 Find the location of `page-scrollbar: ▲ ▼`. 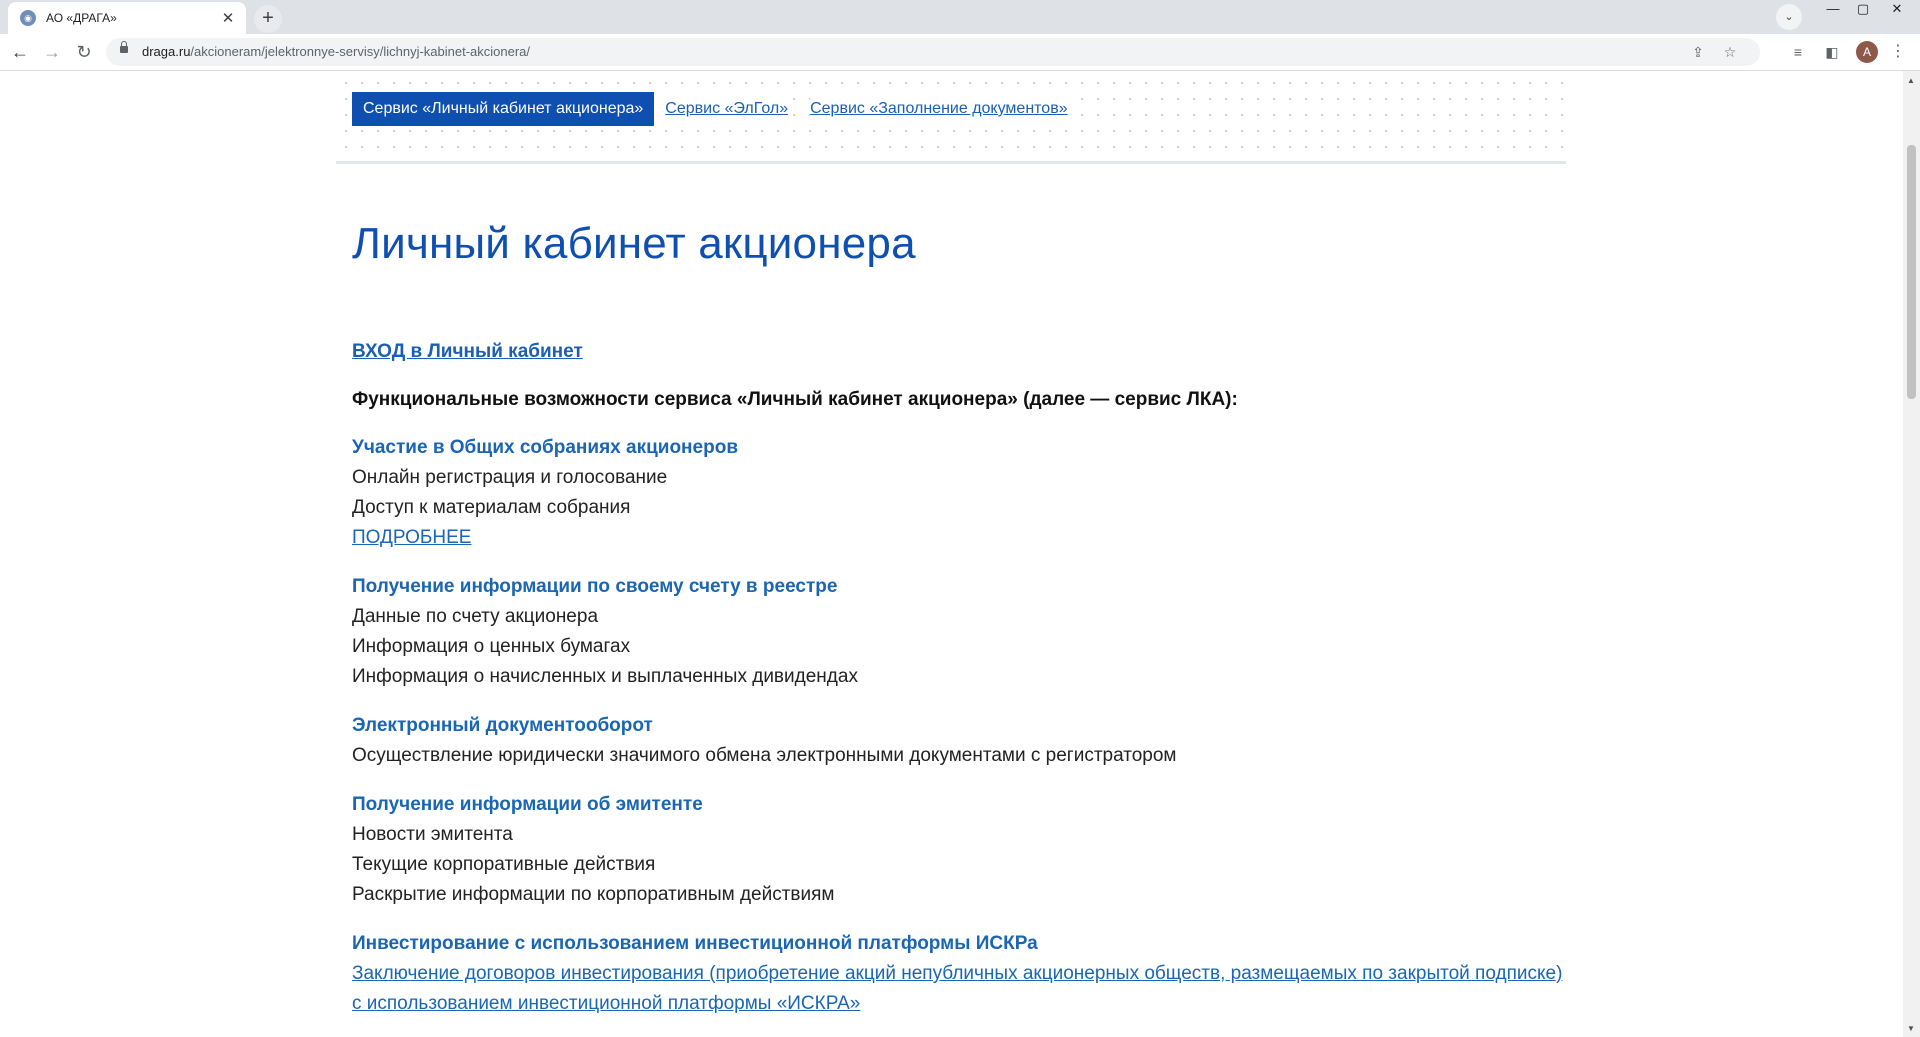

page-scrollbar: ▲ ▼ is located at coordinates (1911, 554).